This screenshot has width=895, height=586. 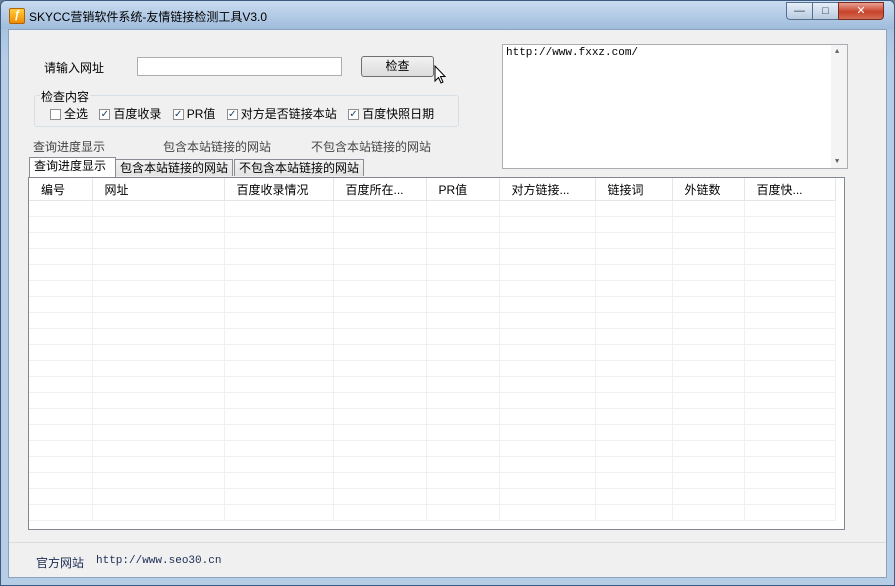 What do you see at coordinates (397, 66) in the screenshot?
I see `check-button: 检查` at bounding box center [397, 66].